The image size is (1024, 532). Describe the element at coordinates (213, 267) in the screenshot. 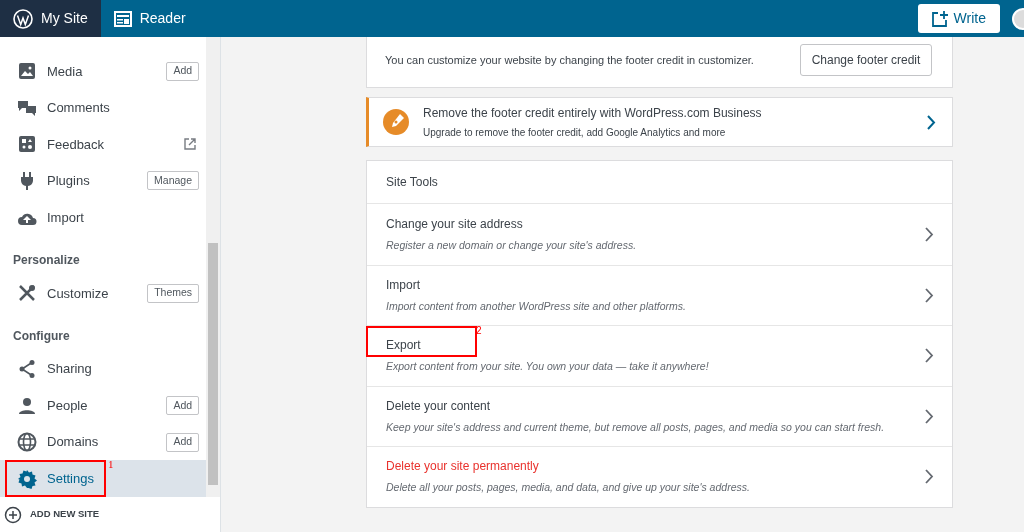

I see `scrollbar` at that location.